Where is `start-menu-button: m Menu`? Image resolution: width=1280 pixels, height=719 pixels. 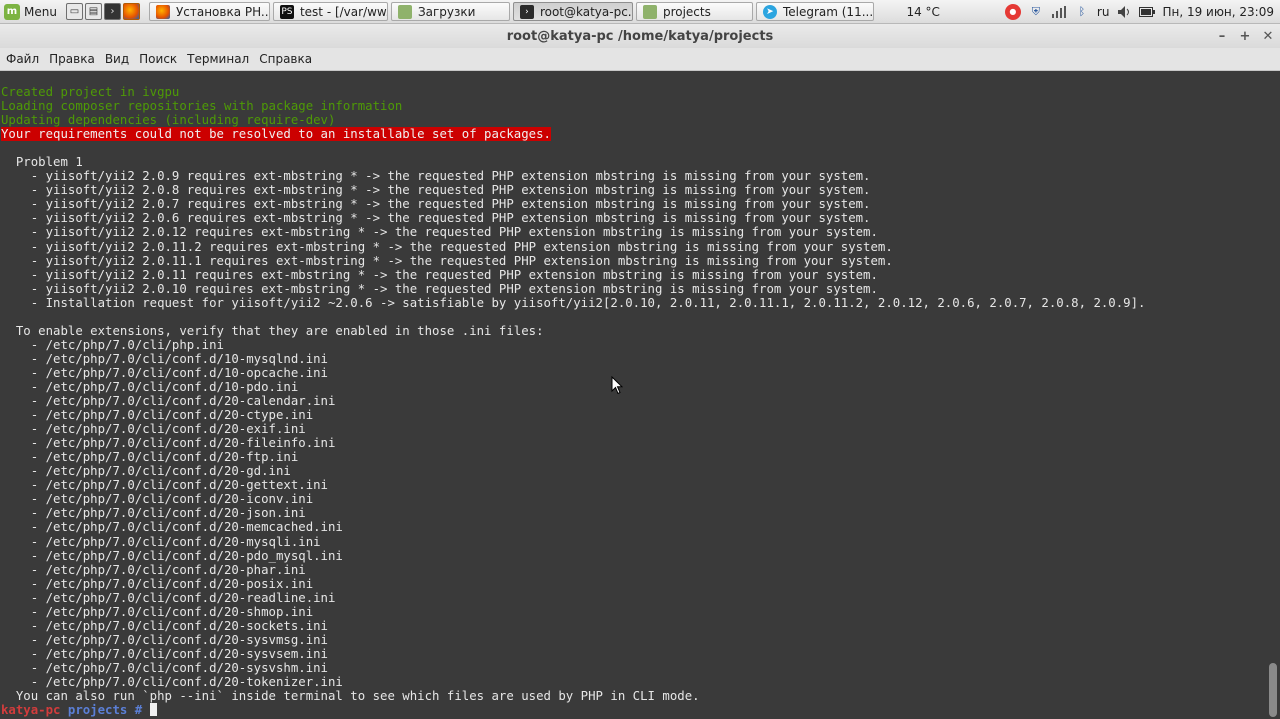 start-menu-button: m Menu is located at coordinates (31, 11).